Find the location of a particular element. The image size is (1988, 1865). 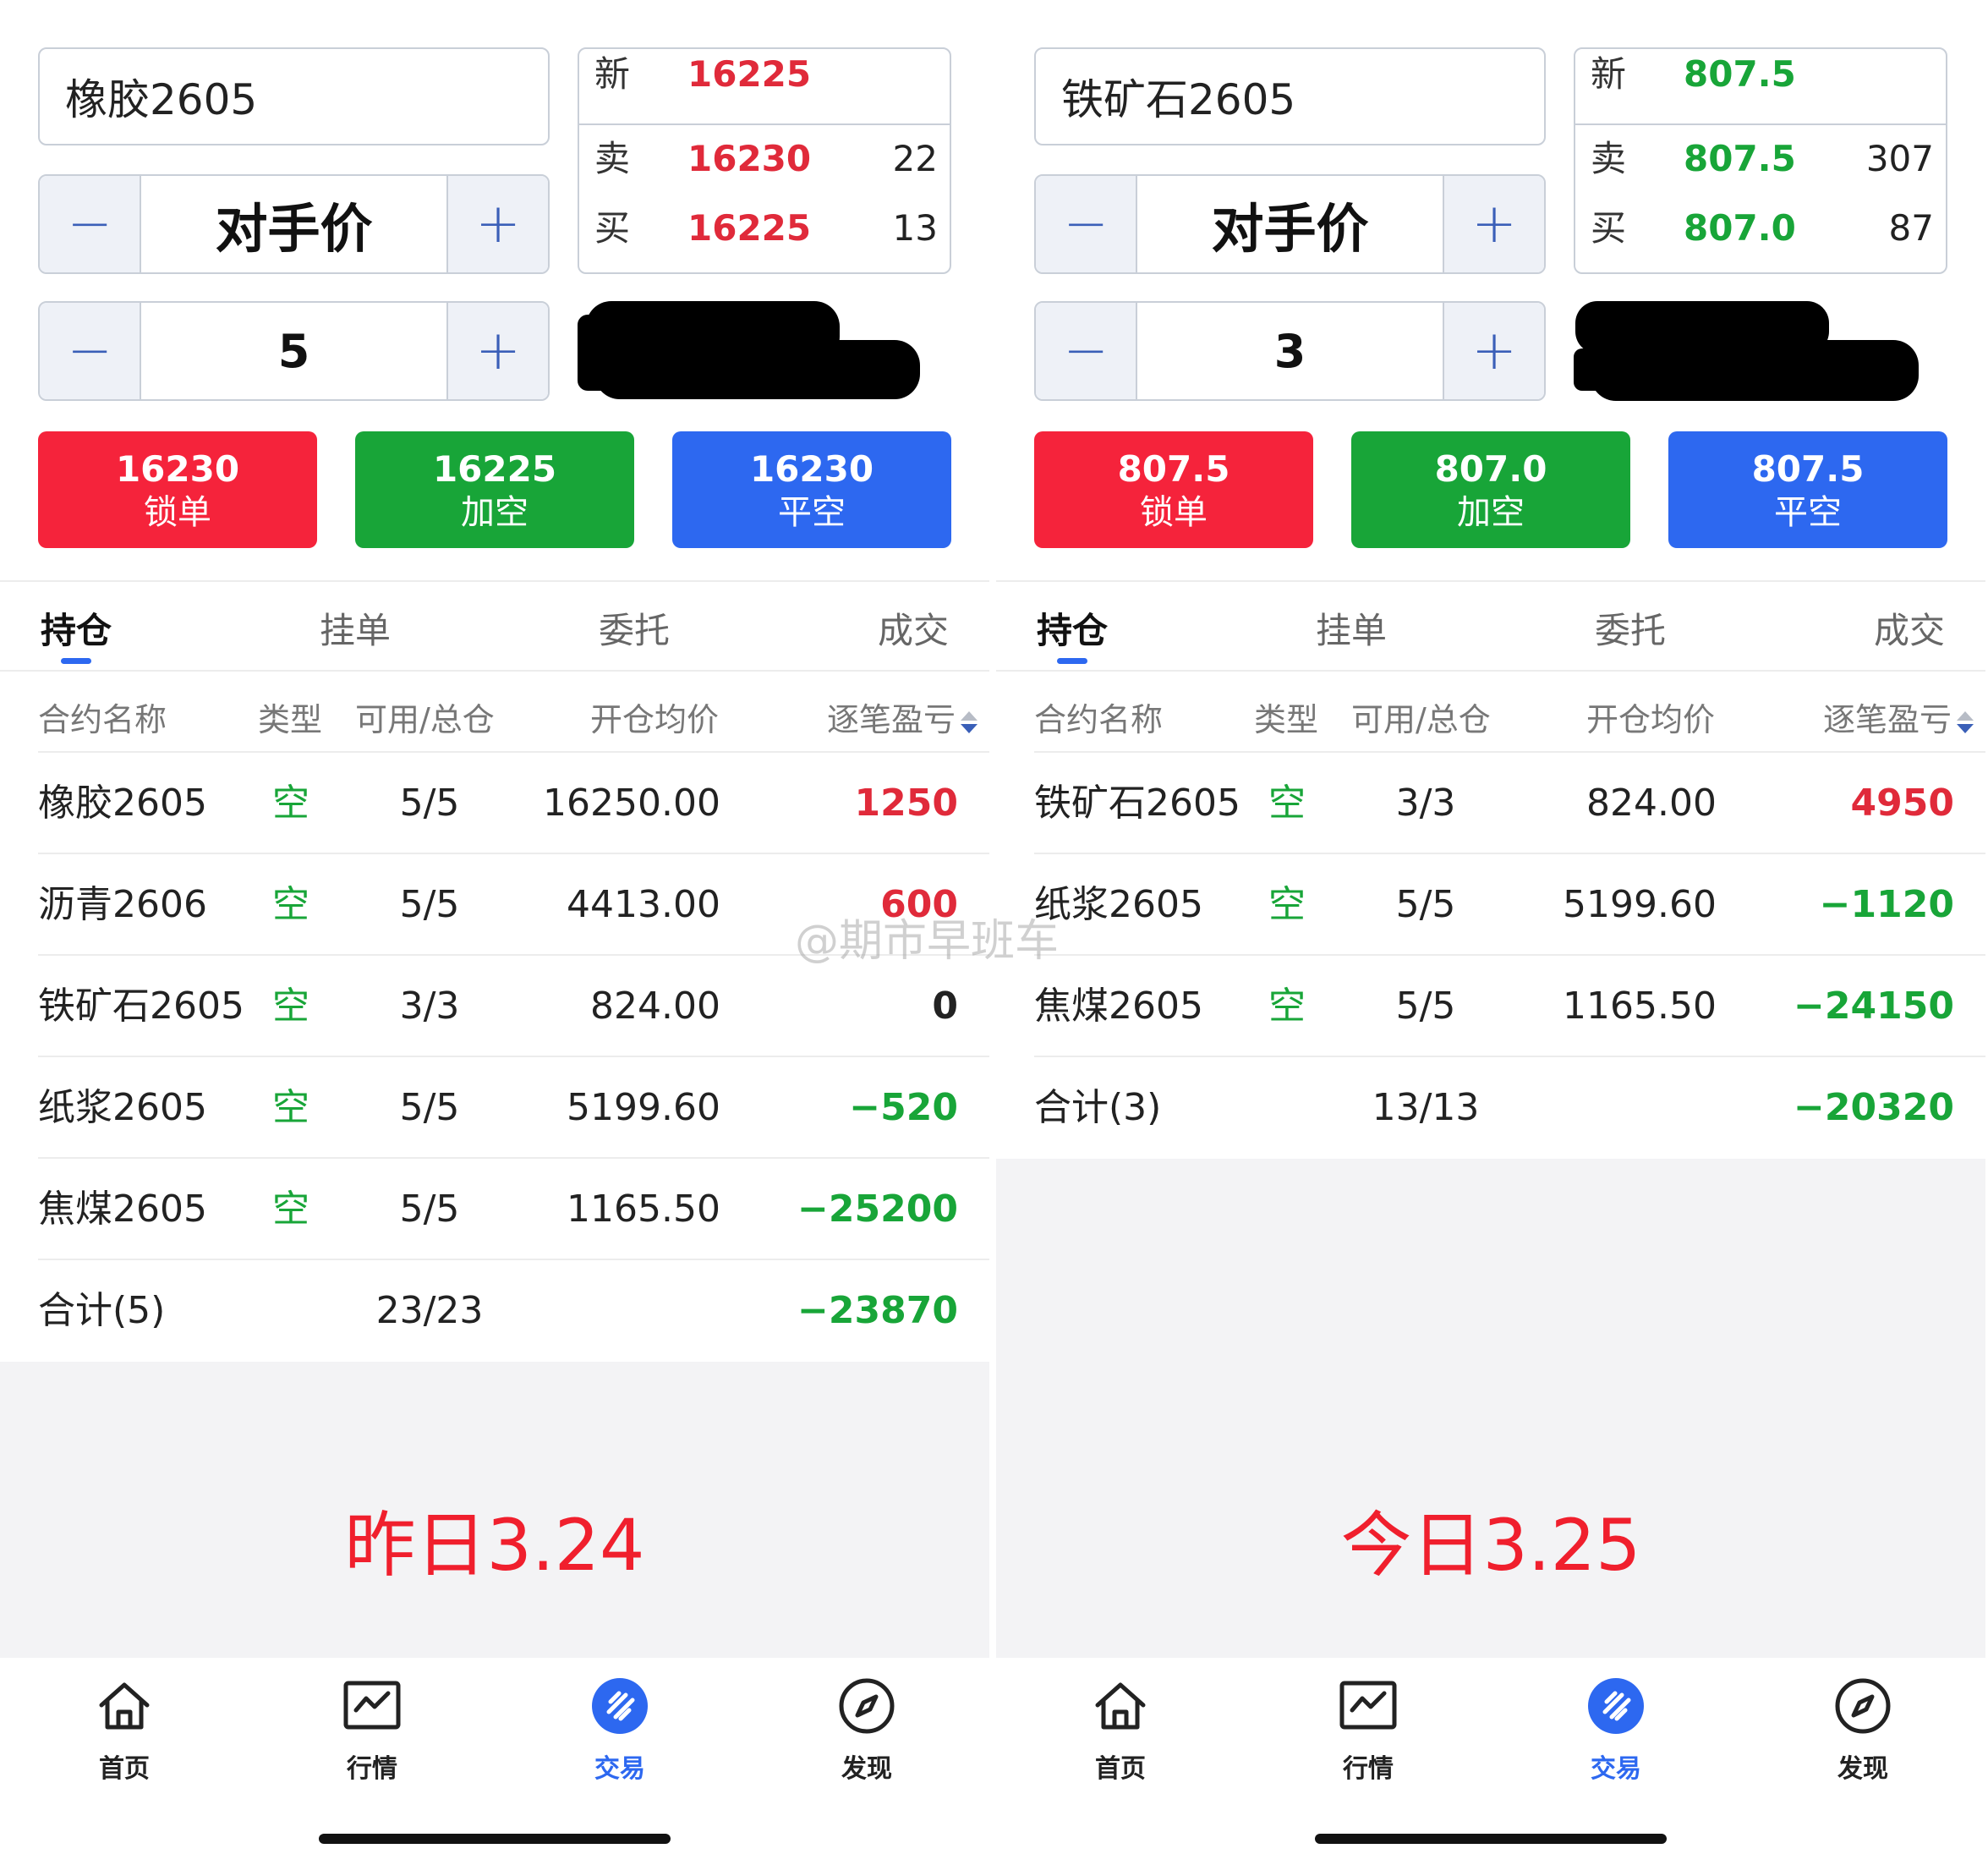

total-row: 合计(3) 13/13 −20320 is located at coordinates (1491, 1108).